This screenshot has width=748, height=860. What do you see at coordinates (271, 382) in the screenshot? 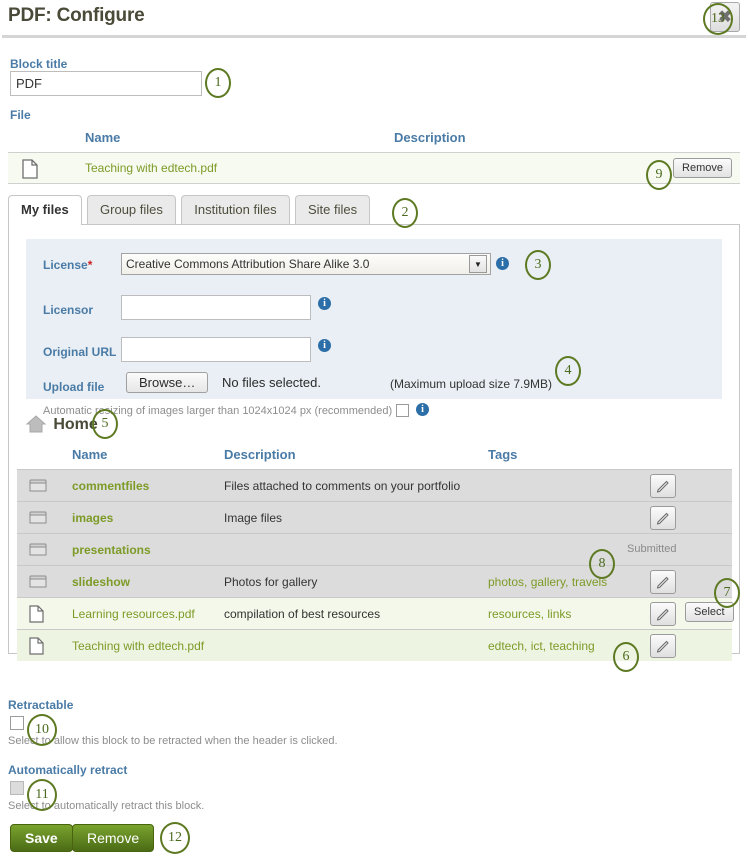
I see `no-files-selected-text: No files selected.` at bounding box center [271, 382].